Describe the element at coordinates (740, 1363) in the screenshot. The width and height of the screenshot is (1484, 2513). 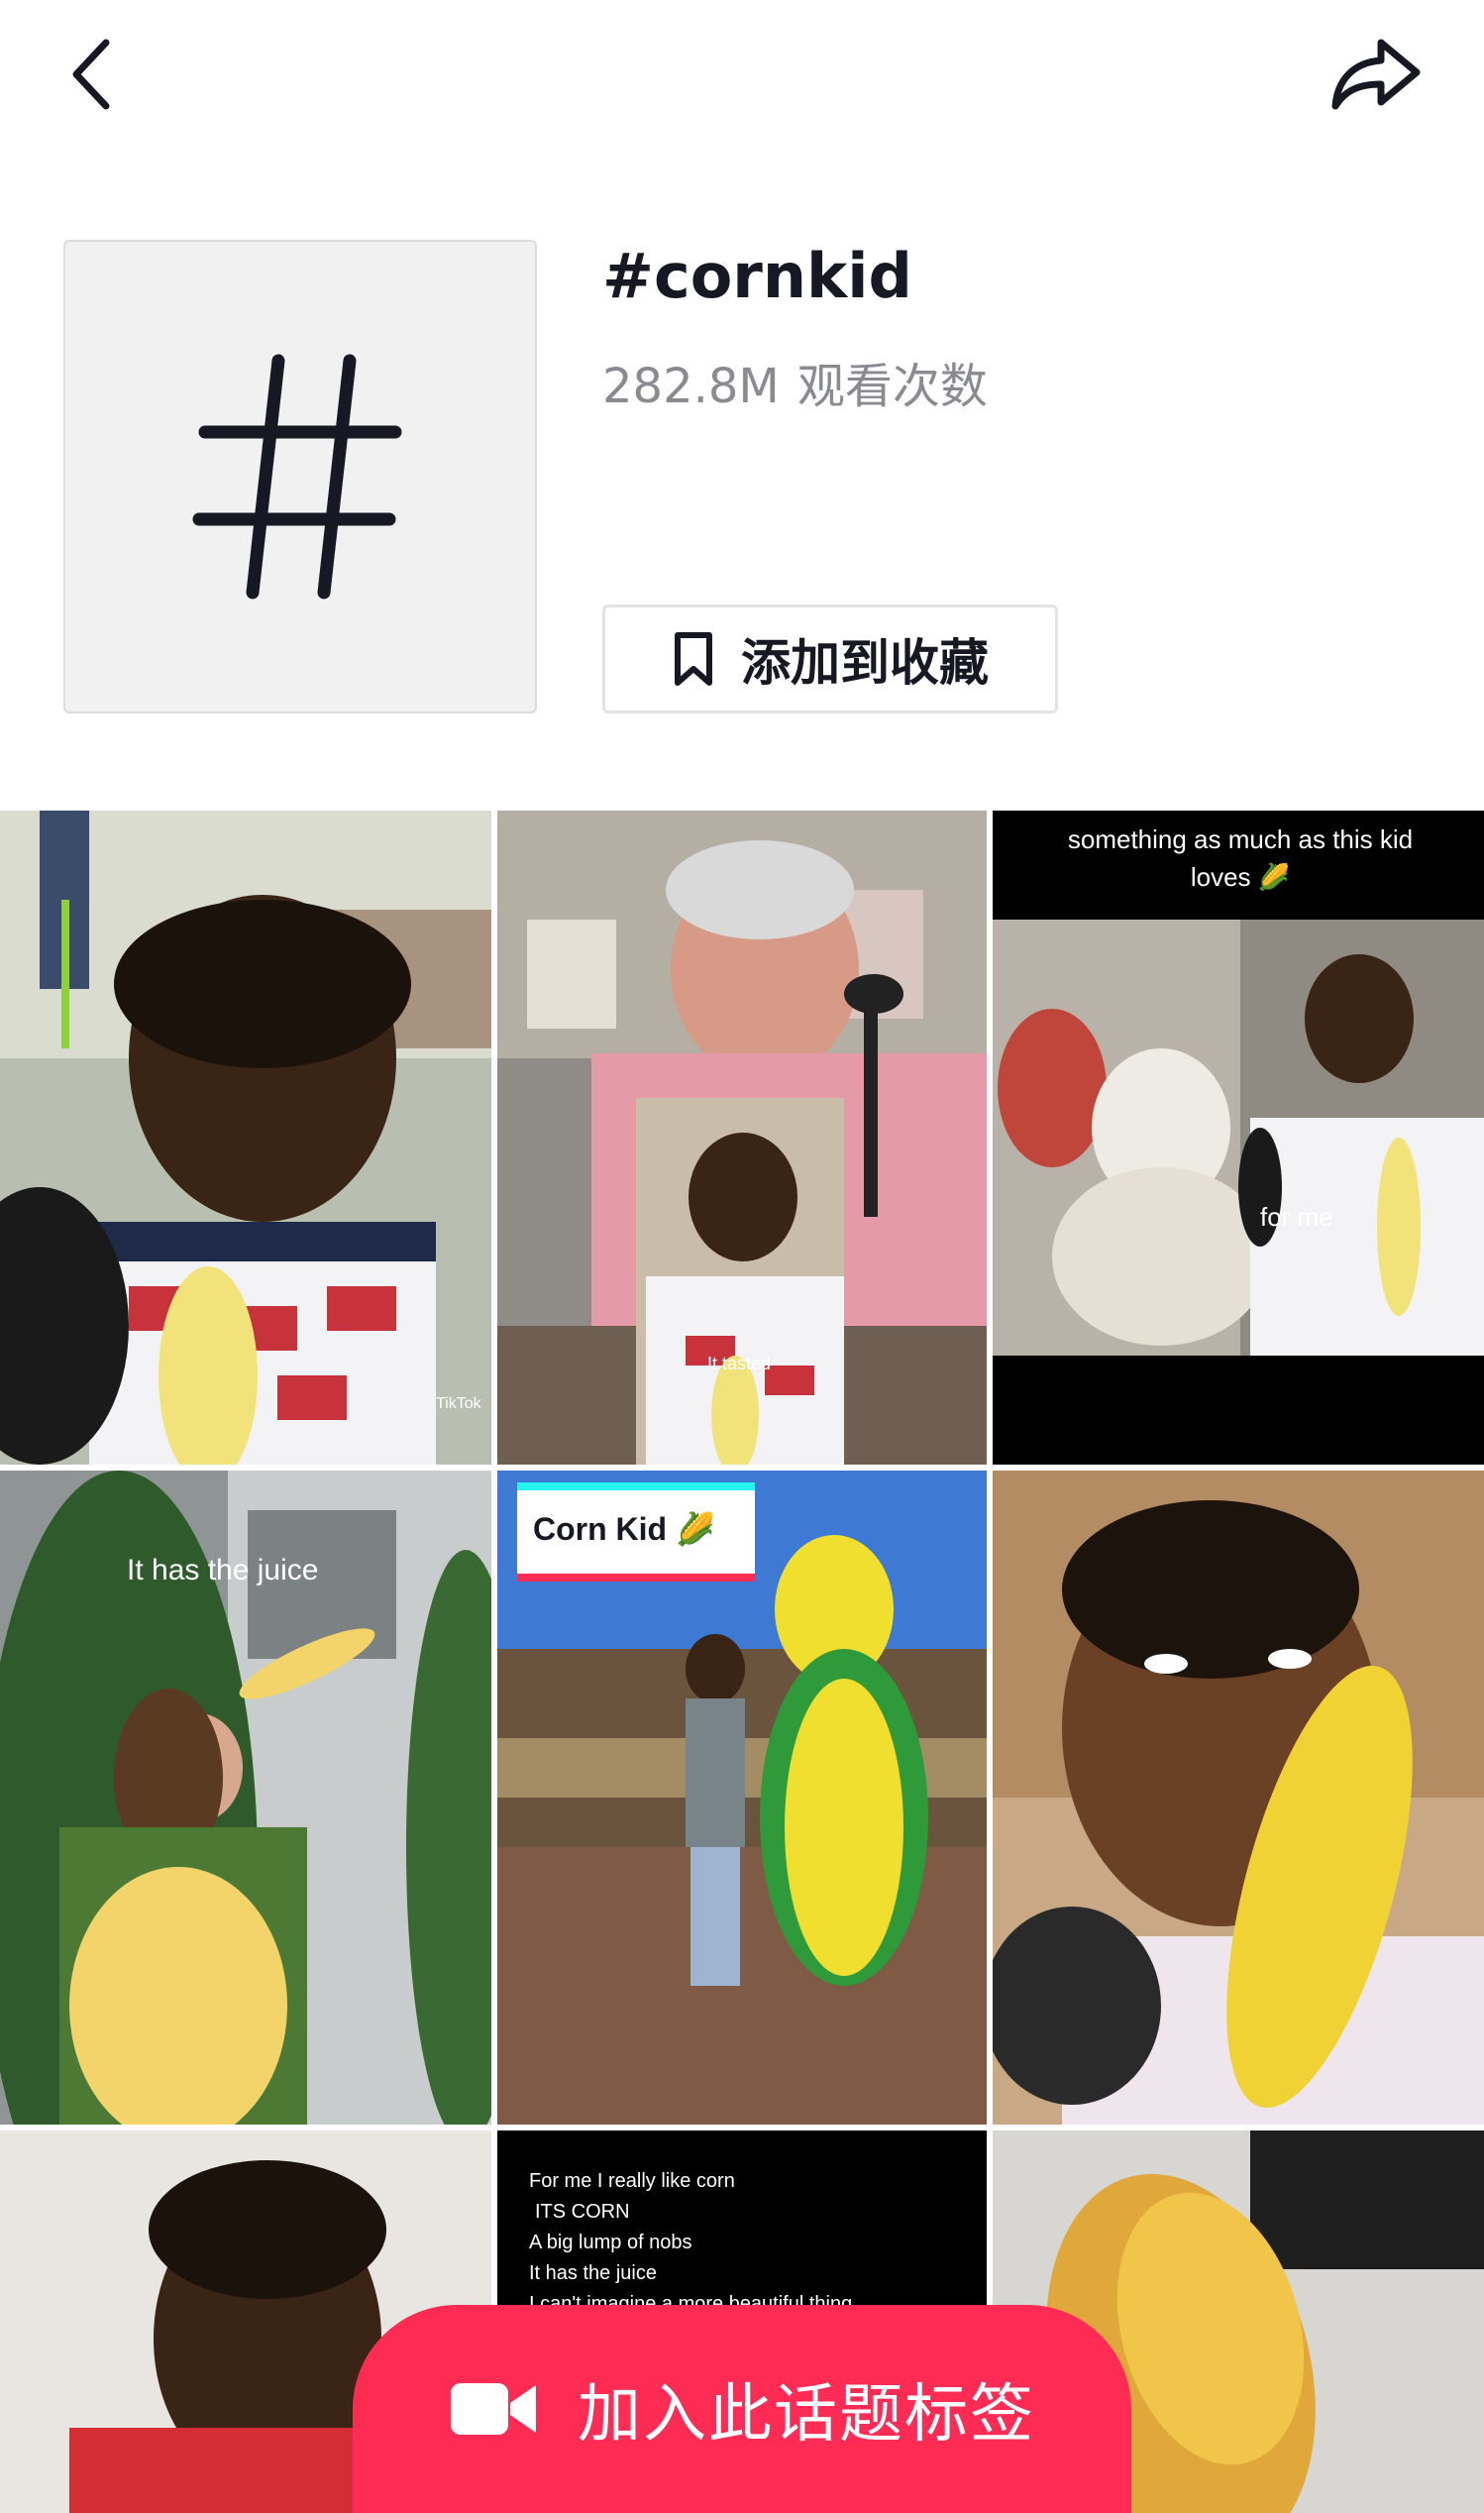
I see `video-caption: It tasted` at that location.